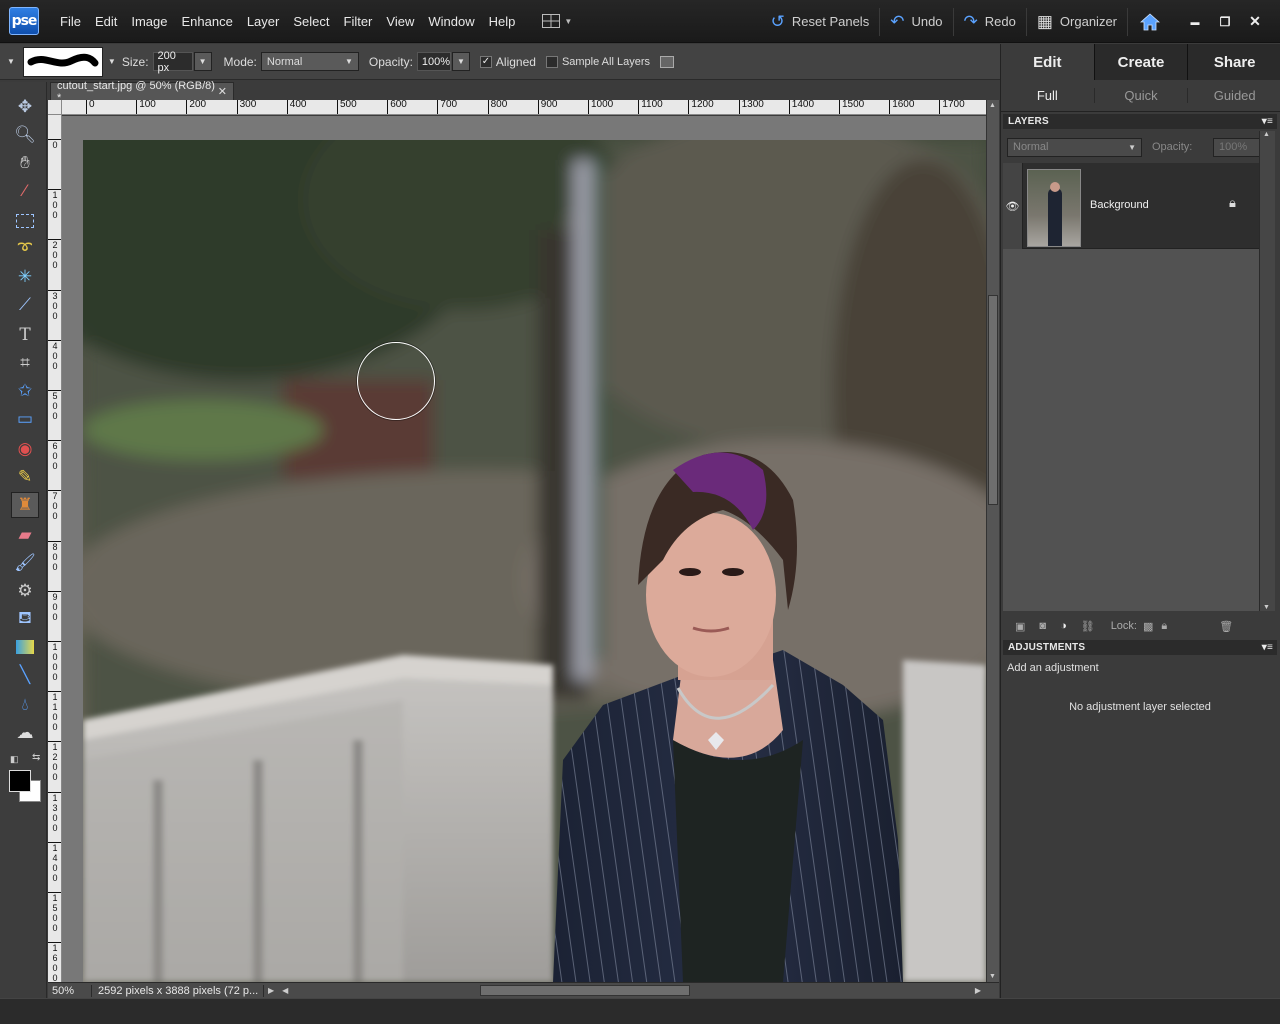  I want to click on layer-name: Background, so click(1119, 205).